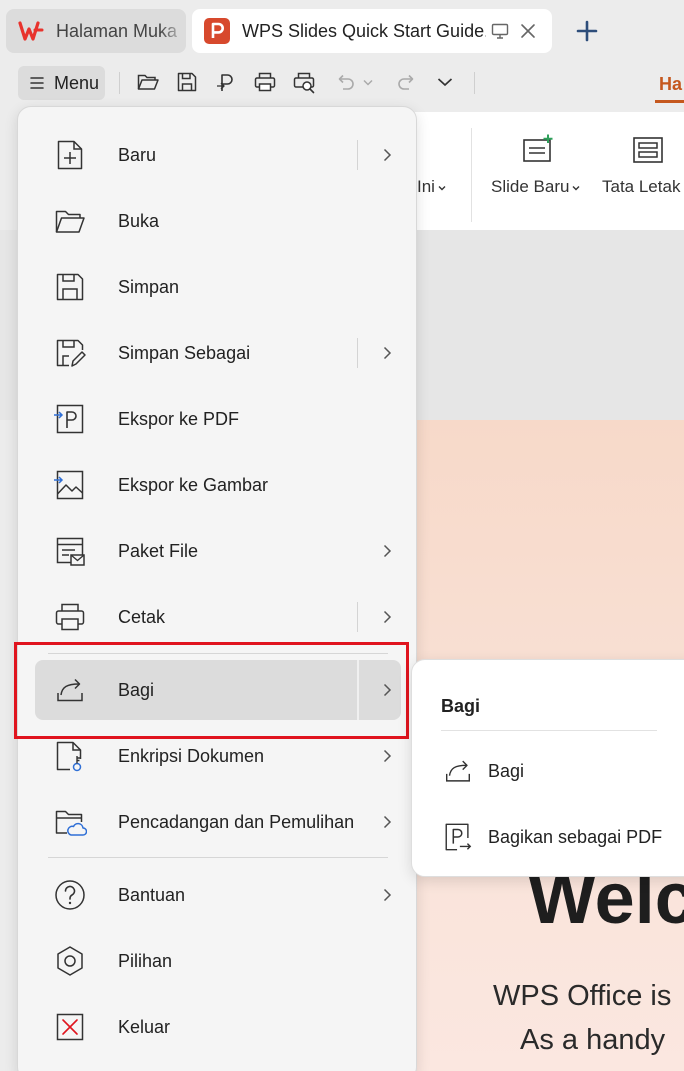 The image size is (684, 1071). What do you see at coordinates (461, 706) in the screenshot?
I see `submenu-title: Bagi` at bounding box center [461, 706].